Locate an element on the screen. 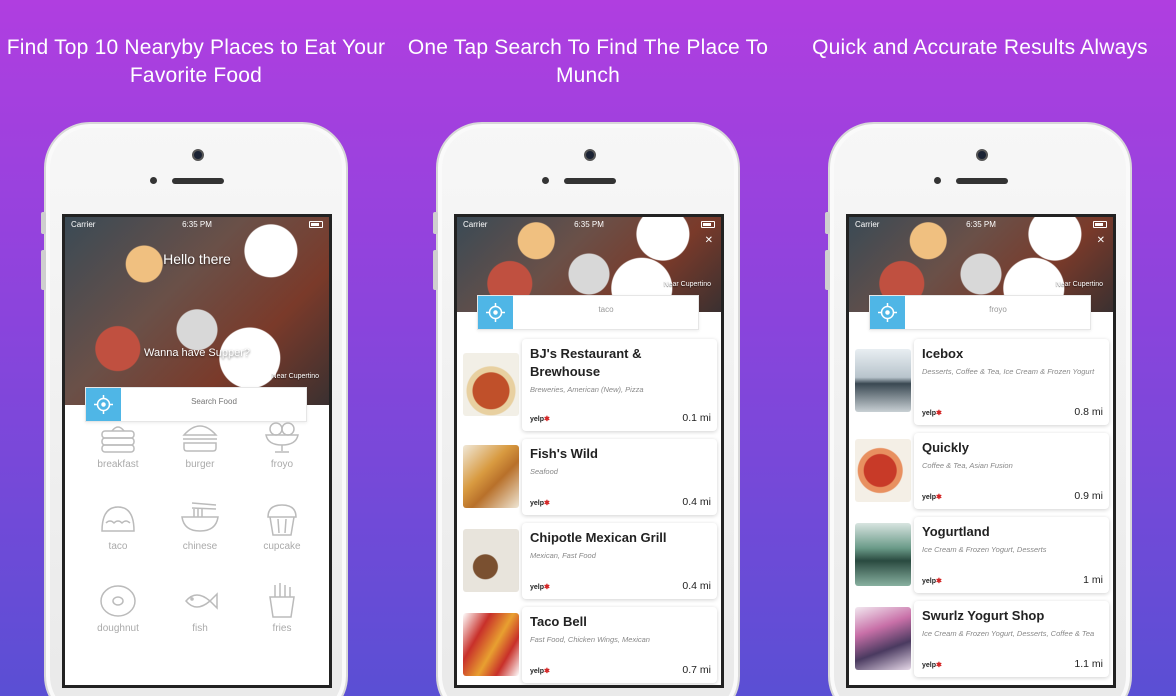 This screenshot has width=1176, height=696. result-name: Icebox is located at coordinates (943, 353).